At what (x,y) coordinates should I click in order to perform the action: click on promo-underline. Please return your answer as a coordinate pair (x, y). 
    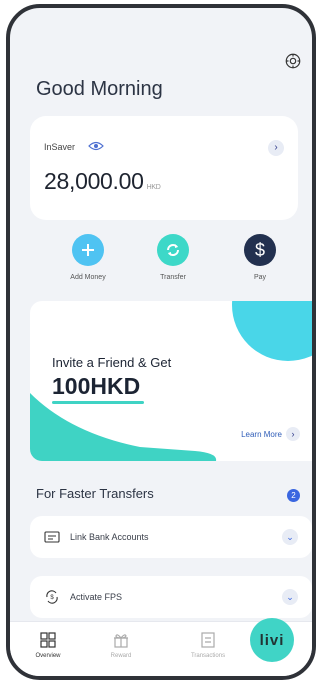
    Looking at the image, I should click on (98, 402).